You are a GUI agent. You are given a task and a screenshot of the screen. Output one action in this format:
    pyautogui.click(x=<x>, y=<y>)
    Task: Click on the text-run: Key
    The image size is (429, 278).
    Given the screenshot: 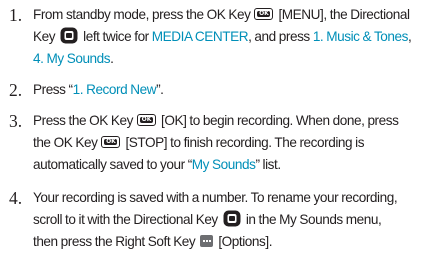 What is the action you would take?
    pyautogui.click(x=44, y=36)
    